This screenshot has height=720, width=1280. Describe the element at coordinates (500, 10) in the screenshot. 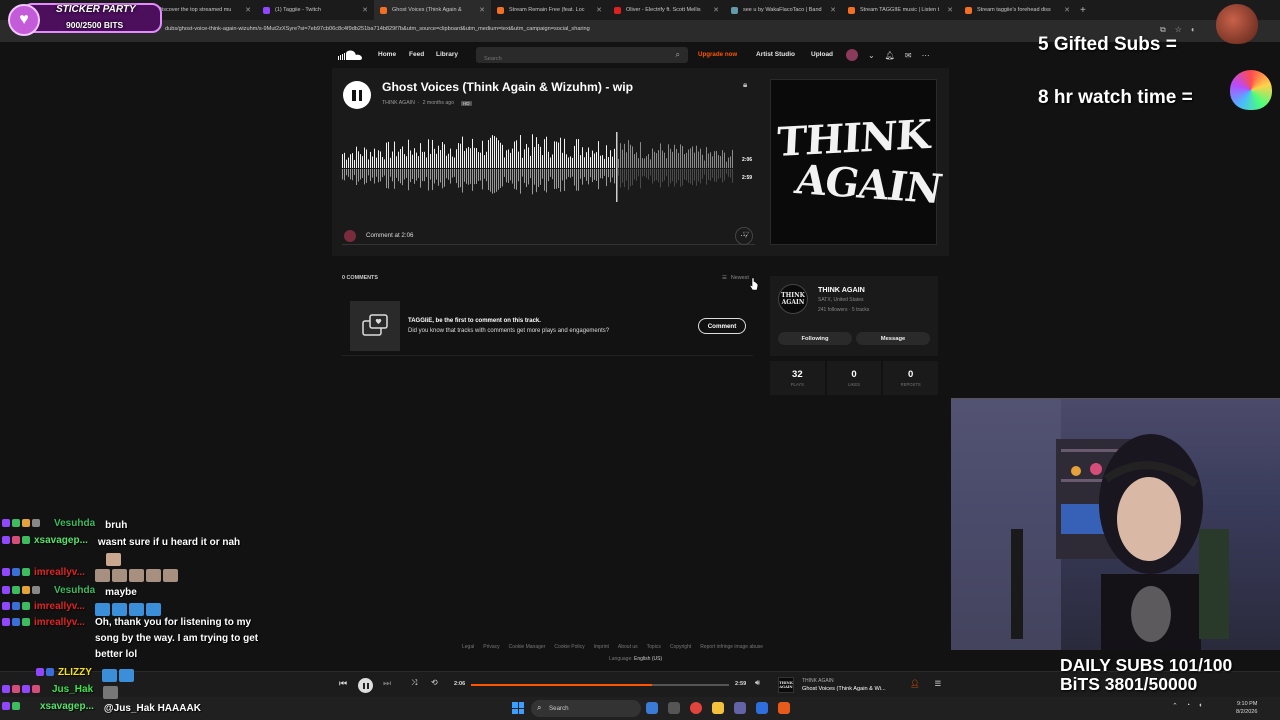

I see `soundcloud-icon` at that location.